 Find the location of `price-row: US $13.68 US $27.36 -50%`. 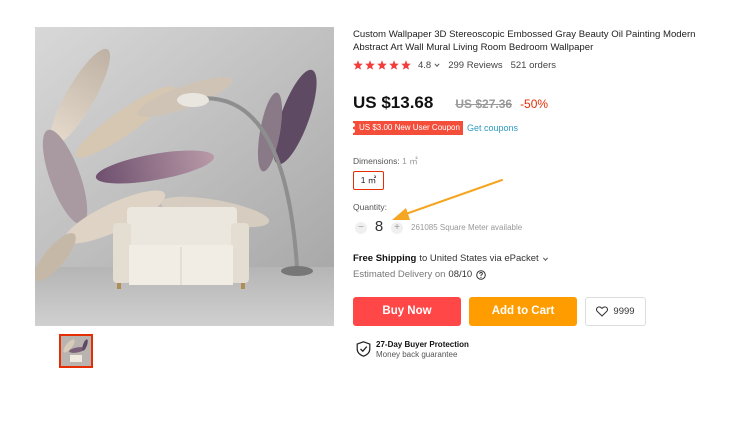

price-row: US $13.68 US $27.36 -50% is located at coordinates (450, 104).